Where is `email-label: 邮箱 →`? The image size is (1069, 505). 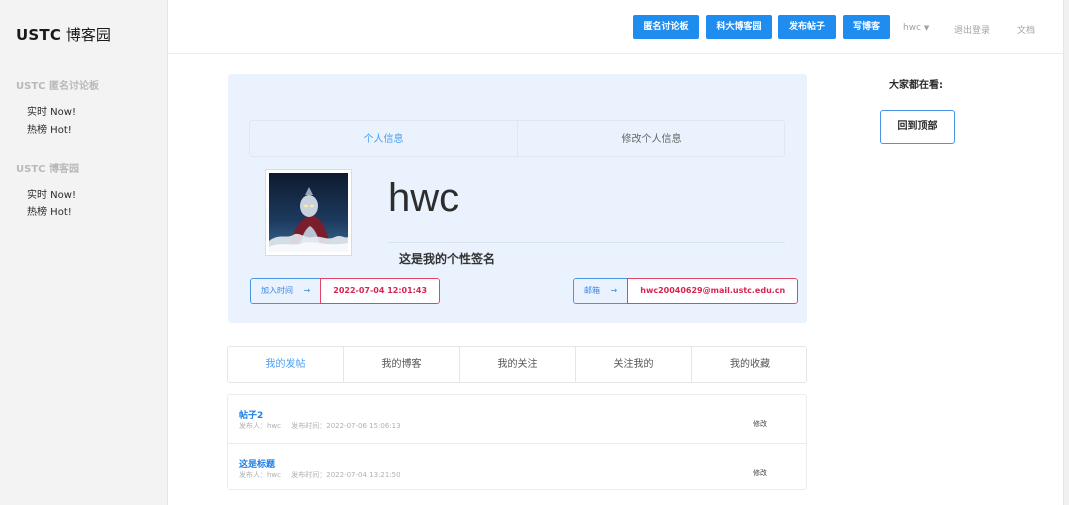
email-label: 邮箱 → is located at coordinates (600, 291).